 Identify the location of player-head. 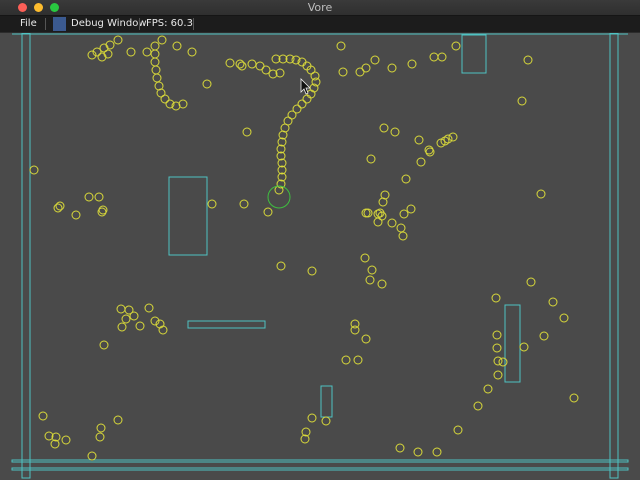
(279, 197).